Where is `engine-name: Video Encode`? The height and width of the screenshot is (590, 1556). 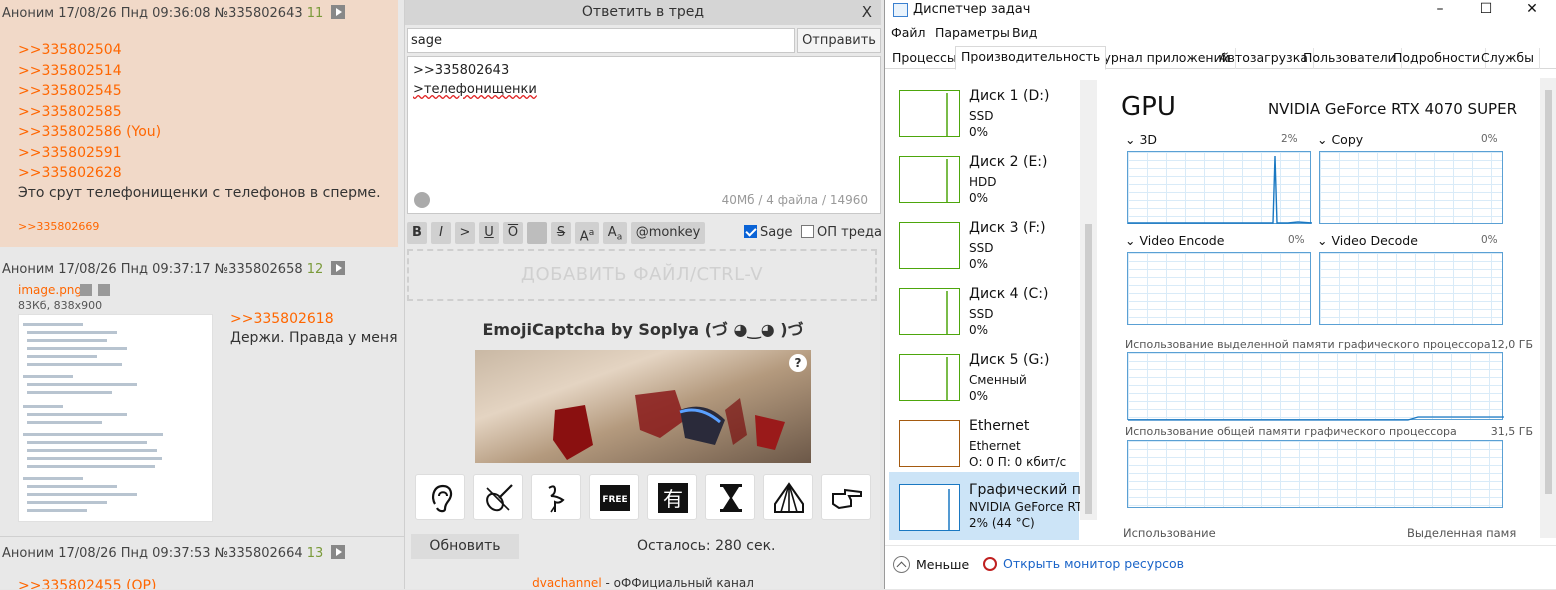
engine-name: Video Encode is located at coordinates (1182, 240).